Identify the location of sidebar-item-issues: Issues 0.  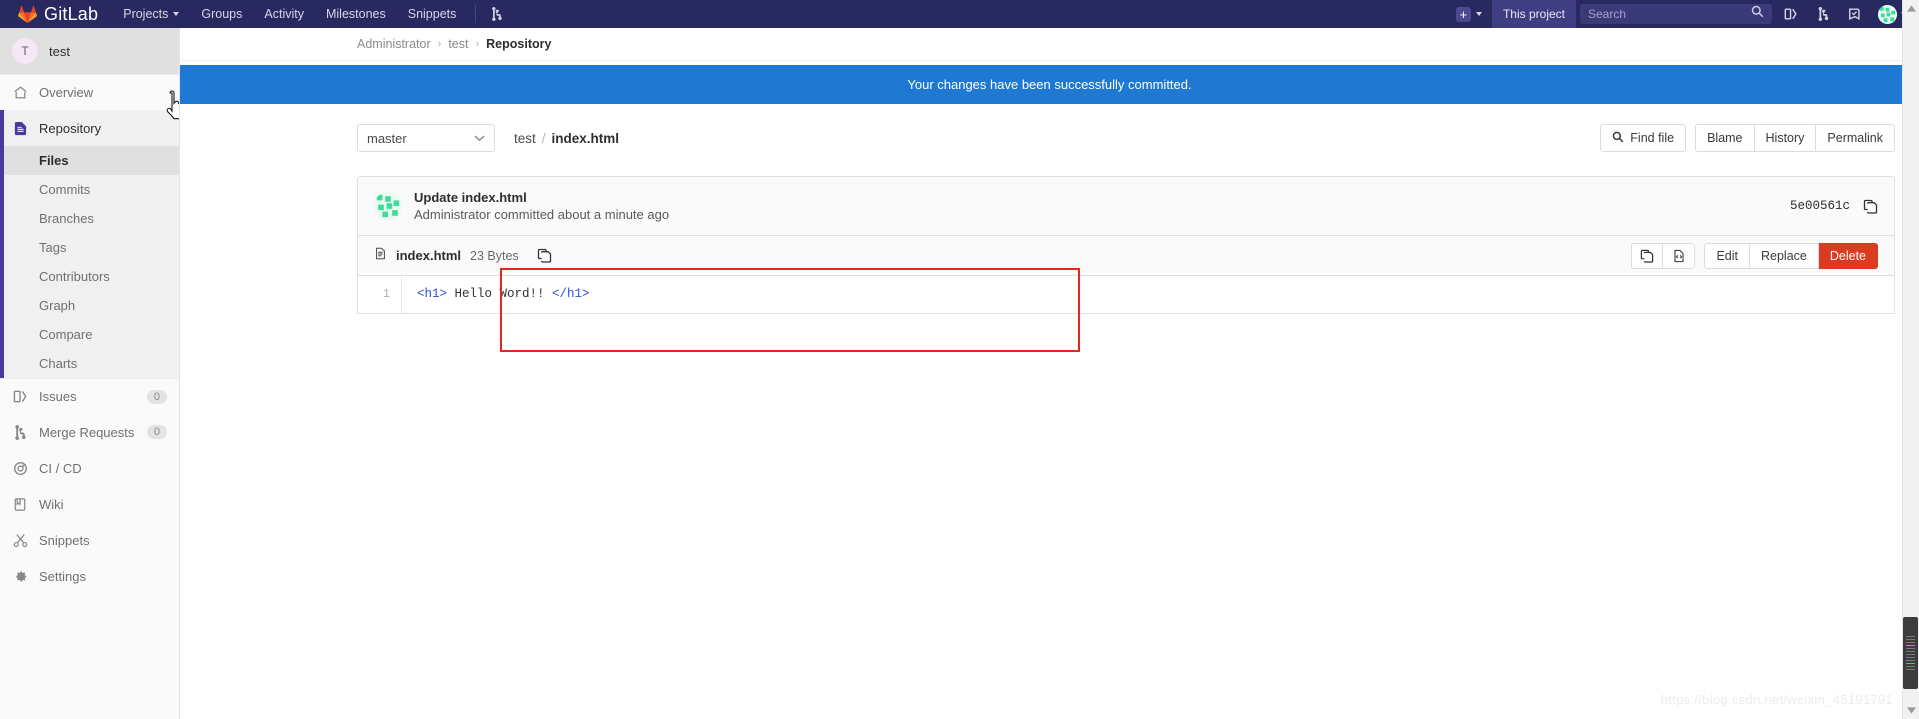
(89, 396).